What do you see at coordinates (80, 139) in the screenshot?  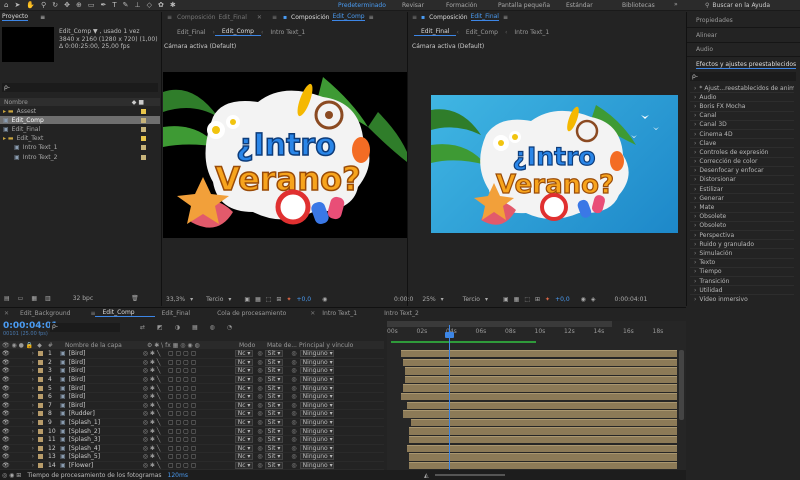 I see `project-item: ▸ ▬ Edit_Text` at bounding box center [80, 139].